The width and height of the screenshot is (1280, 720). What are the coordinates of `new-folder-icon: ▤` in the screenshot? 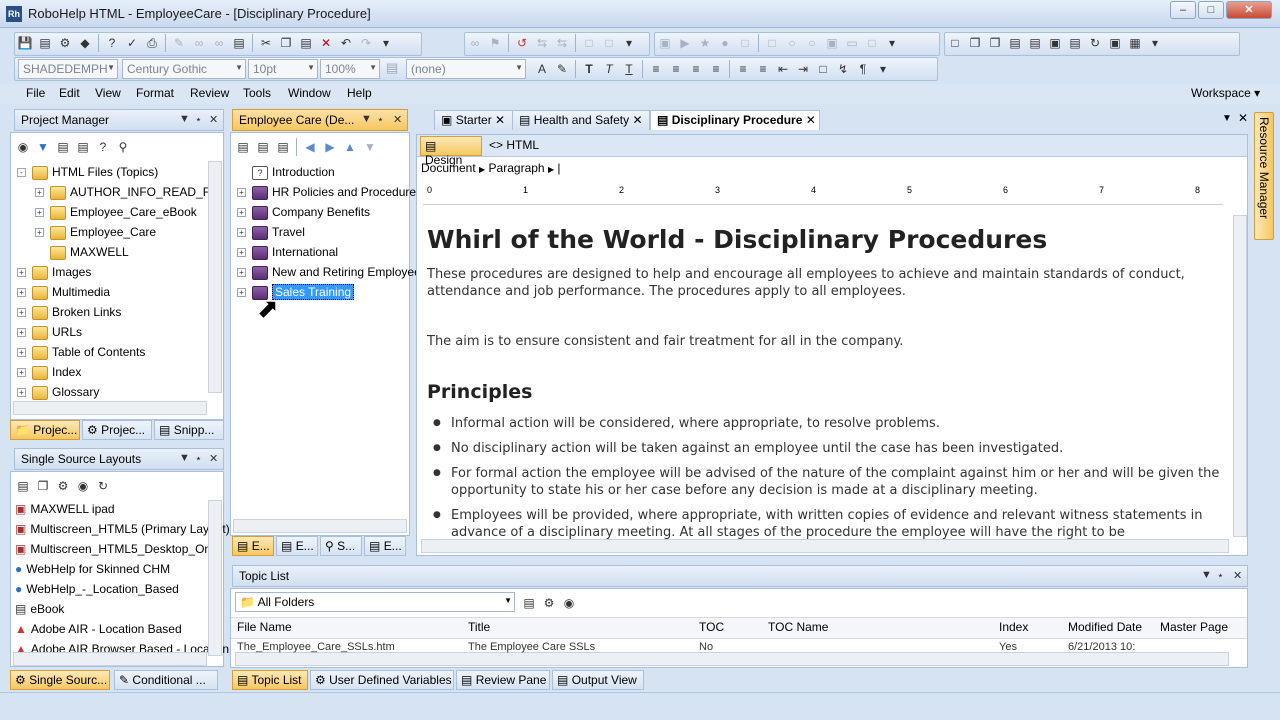 It's located at (63, 147).